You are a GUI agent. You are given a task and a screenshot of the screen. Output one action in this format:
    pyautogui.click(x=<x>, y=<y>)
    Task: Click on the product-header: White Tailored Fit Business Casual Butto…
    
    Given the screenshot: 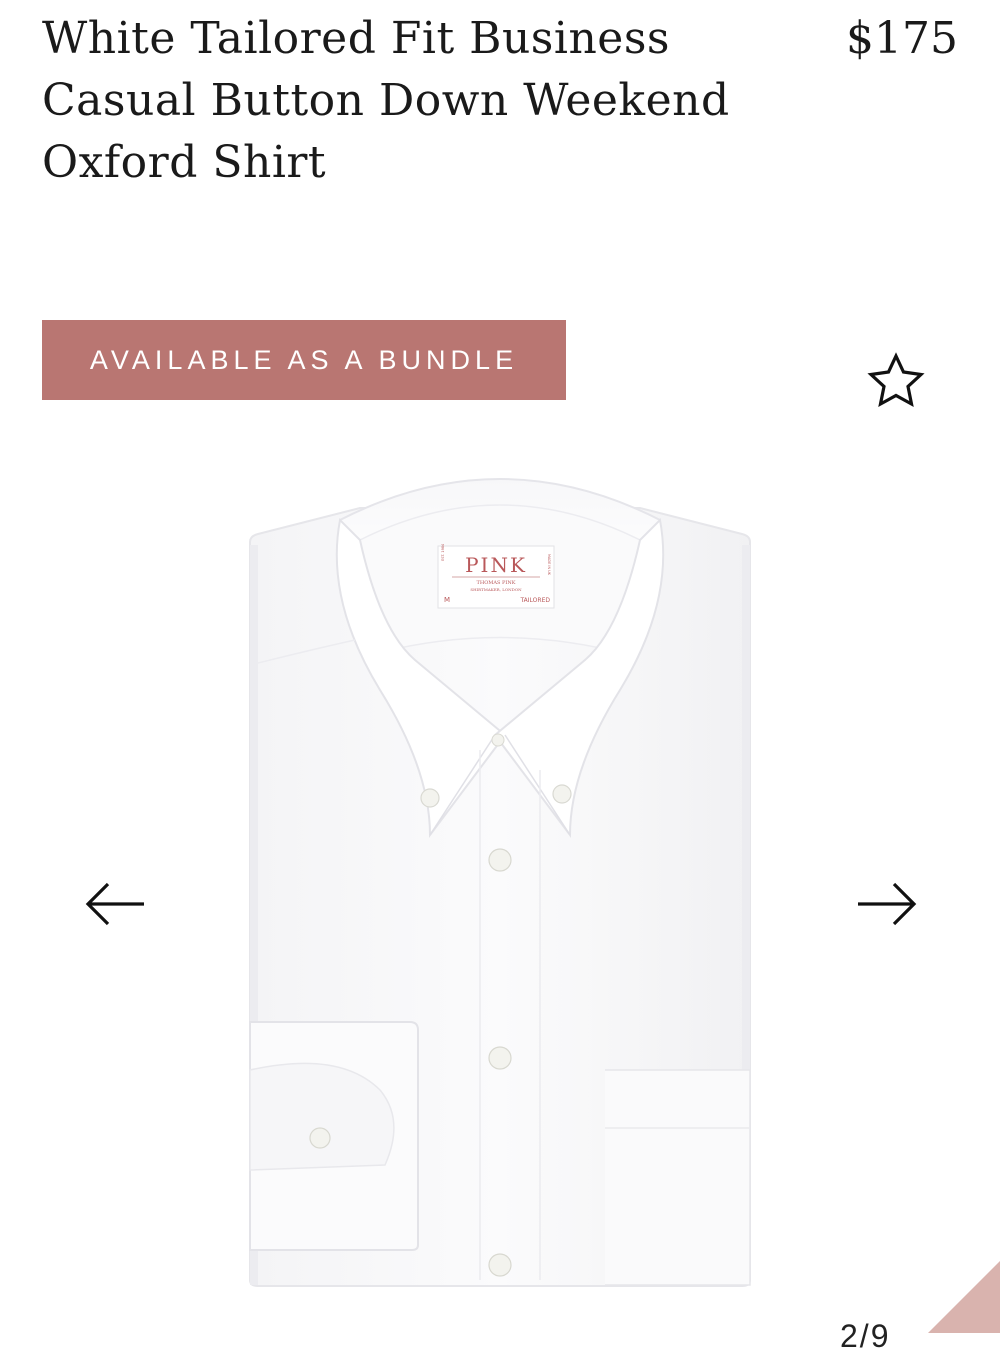 What is the action you would take?
    pyautogui.click(x=500, y=103)
    